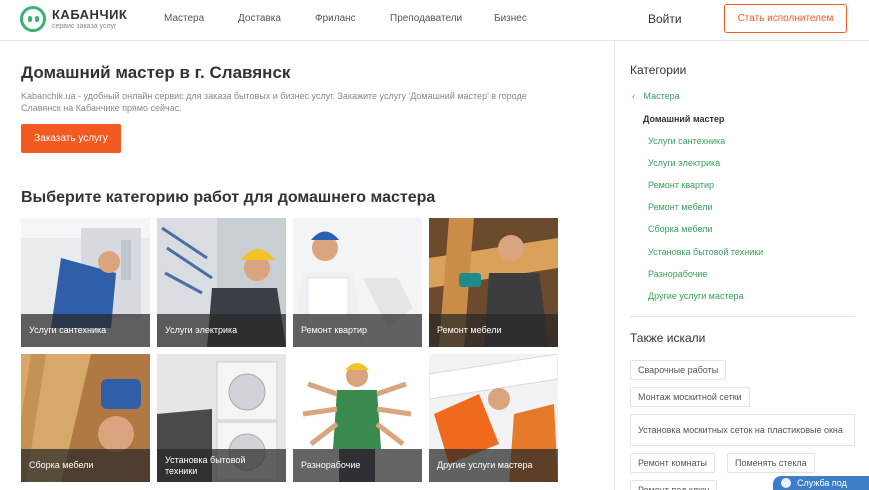  Describe the element at coordinates (493, 465) in the screenshot. I see `tile-label: Другие услуги мастера` at that location.